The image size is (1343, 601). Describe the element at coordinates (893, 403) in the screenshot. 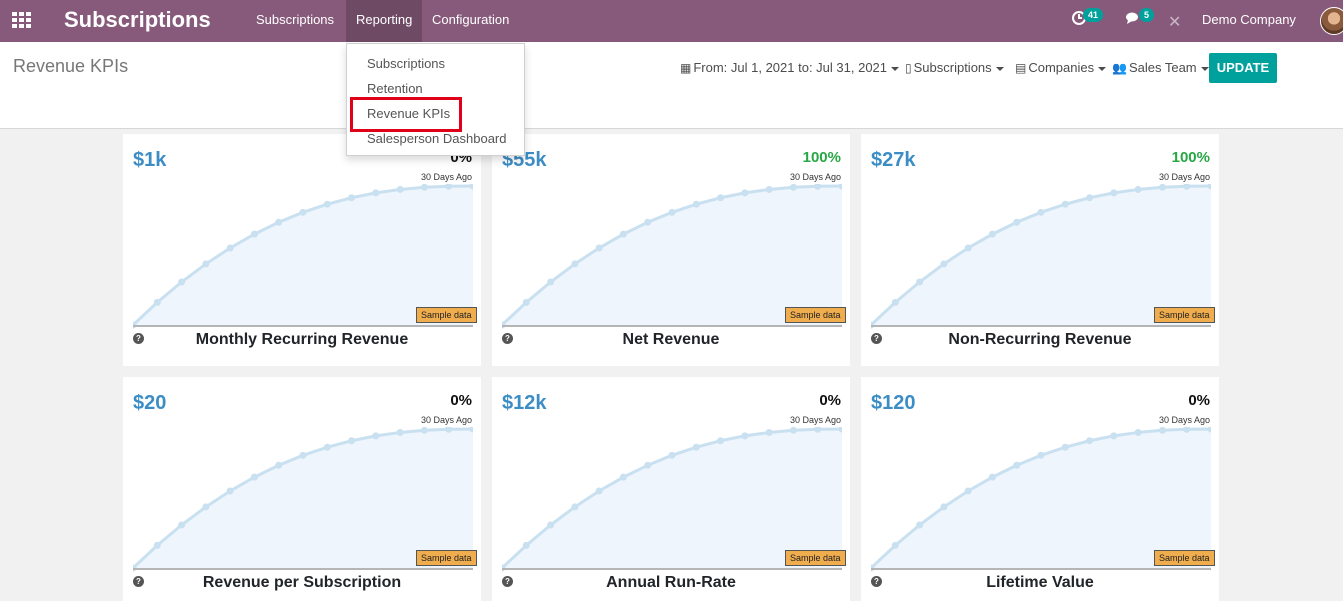

I see `kpi-value: $120` at that location.